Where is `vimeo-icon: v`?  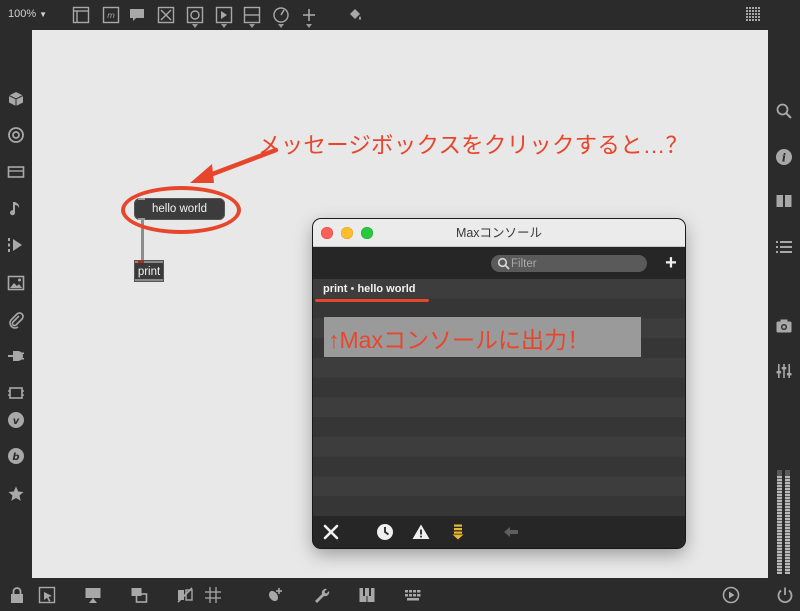 vimeo-icon: v is located at coordinates (16, 420).